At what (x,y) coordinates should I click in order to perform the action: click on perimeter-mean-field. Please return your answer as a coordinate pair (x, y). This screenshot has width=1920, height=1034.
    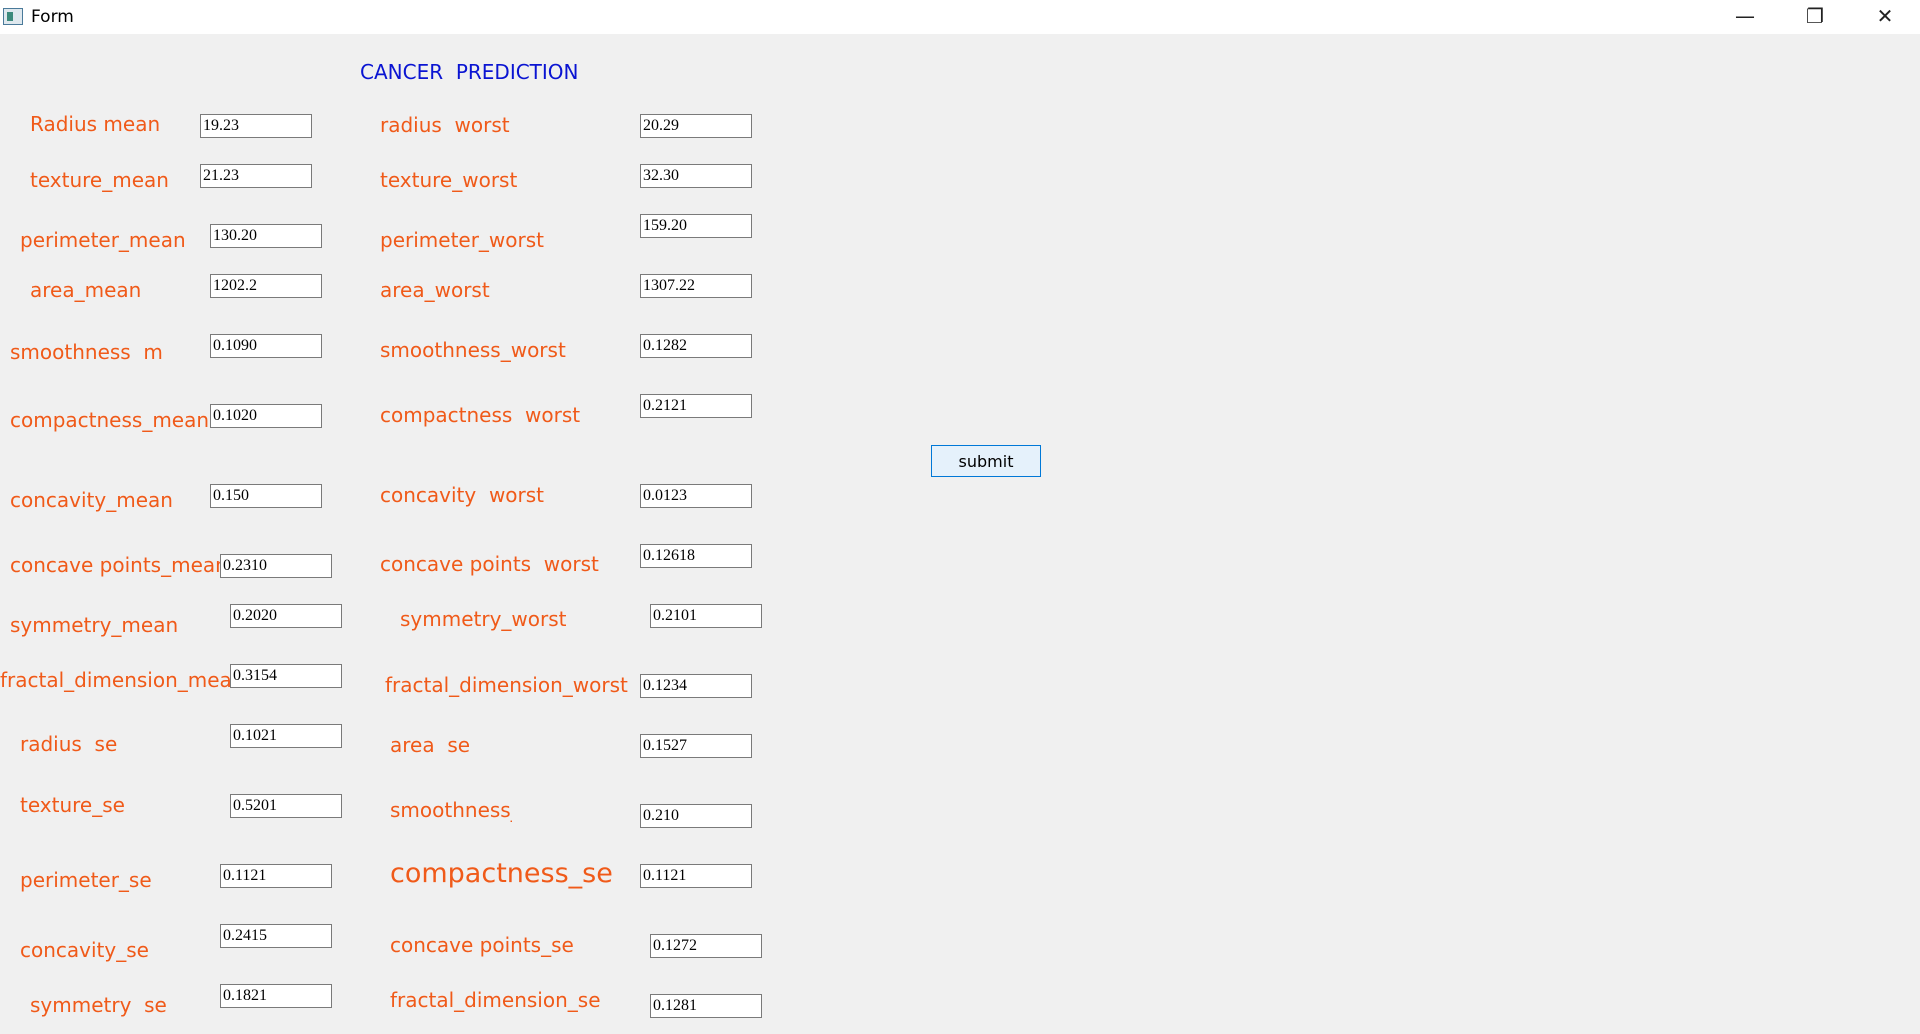
    Looking at the image, I should click on (266, 236).